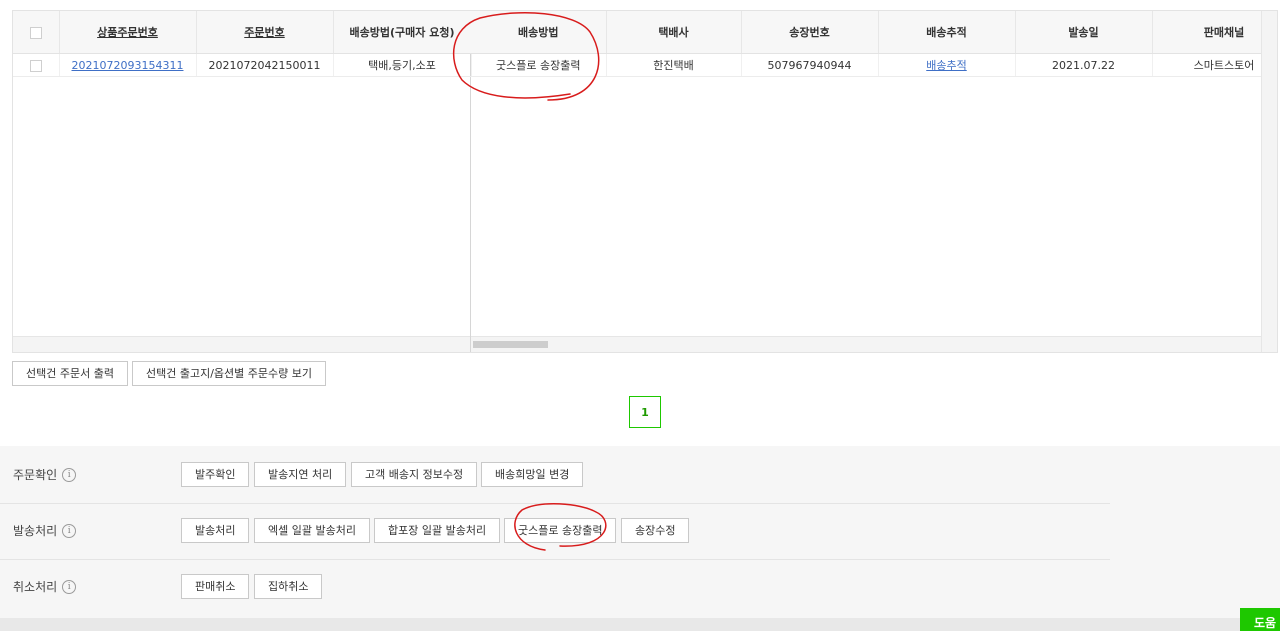 Image resolution: width=1280 pixels, height=631 pixels. I want to click on view-quantity-button: 선택건 출고지/옵션별 주문수량 보기, so click(229, 373).